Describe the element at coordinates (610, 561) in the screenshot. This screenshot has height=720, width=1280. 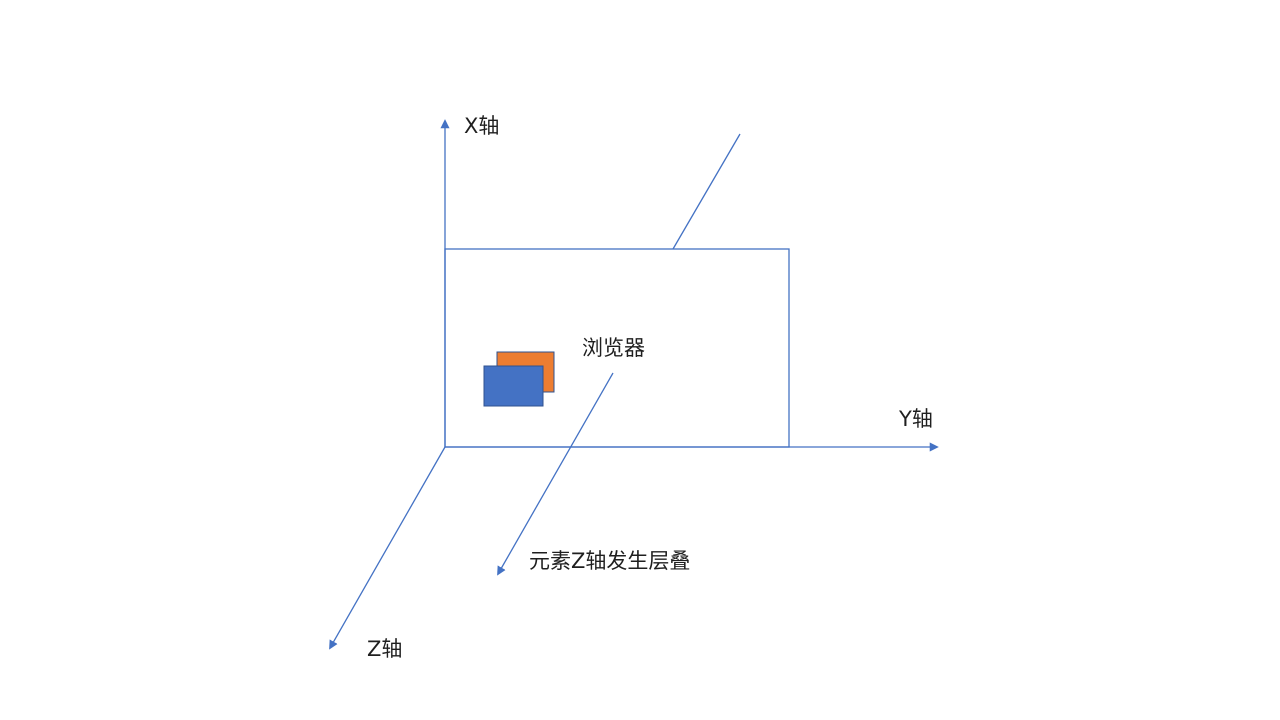
I see `stacking-note-label: 元素Z轴发生层叠` at that location.